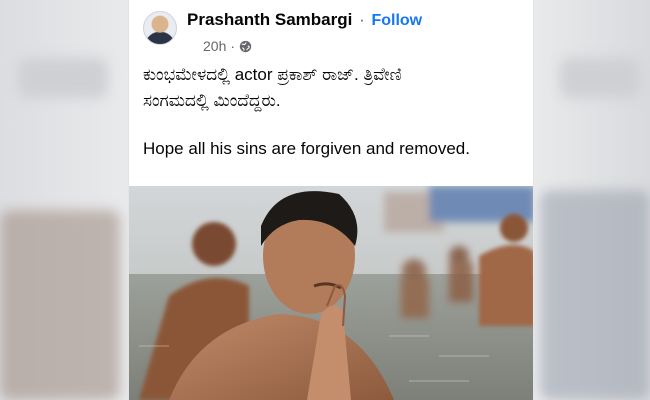 This screenshot has width=650, height=400. Describe the element at coordinates (212, 100) in the screenshot. I see `post-text-line-2: ಸಂಗಮದಲ್ಲಿ ಮಿಂದೆದ್ದರು.` at that location.